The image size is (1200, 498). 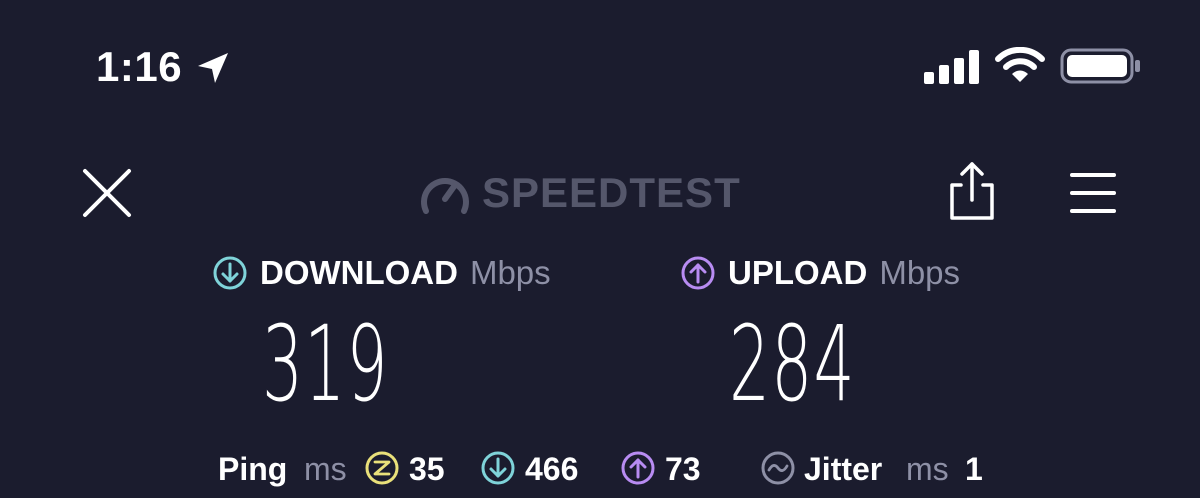 What do you see at coordinates (792, 364) in the screenshot?
I see `upload-speed-value: 284` at bounding box center [792, 364].